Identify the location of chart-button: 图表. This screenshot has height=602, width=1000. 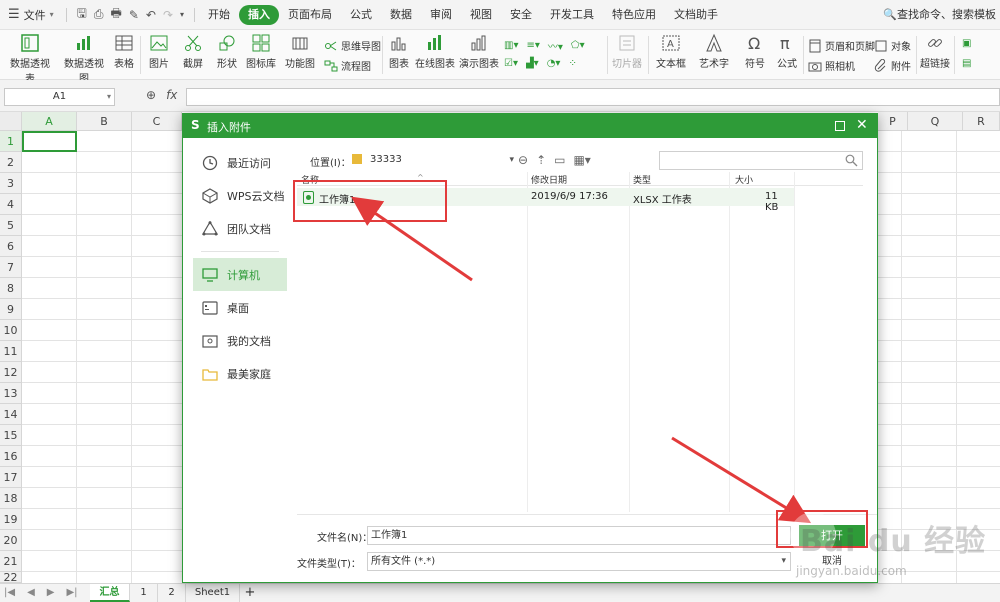
(399, 51).